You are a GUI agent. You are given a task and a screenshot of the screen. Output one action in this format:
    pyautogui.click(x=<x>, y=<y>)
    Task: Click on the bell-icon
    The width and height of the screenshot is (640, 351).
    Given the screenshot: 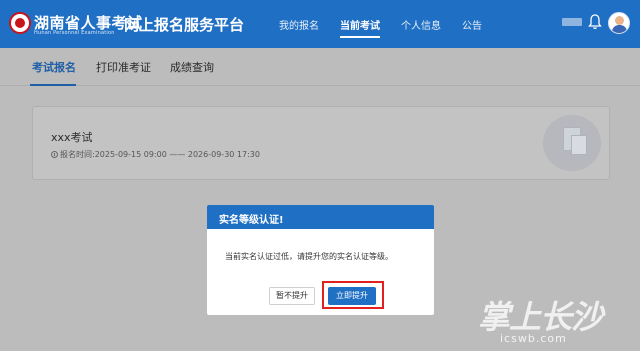 What is the action you would take?
    pyautogui.click(x=595, y=22)
    